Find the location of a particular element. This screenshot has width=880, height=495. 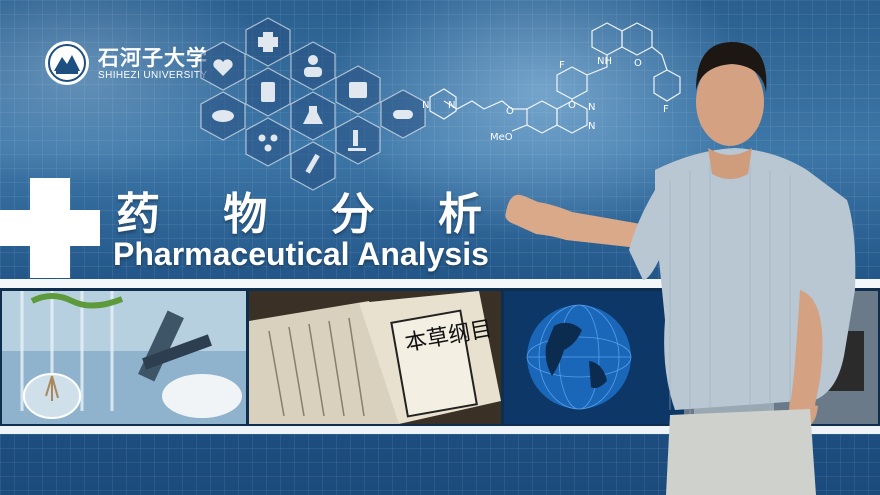

ancient-book-photo: 本草纲目 is located at coordinates (375, 357).